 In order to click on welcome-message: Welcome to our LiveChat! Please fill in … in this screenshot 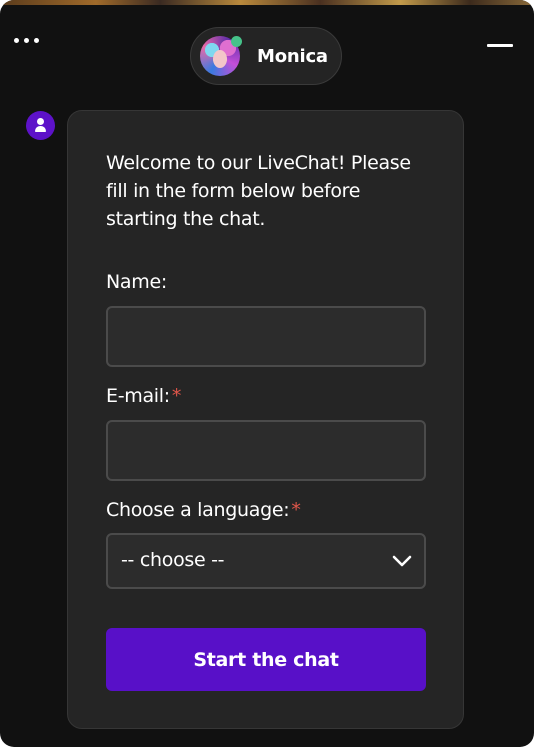, I will do `click(258, 191)`.